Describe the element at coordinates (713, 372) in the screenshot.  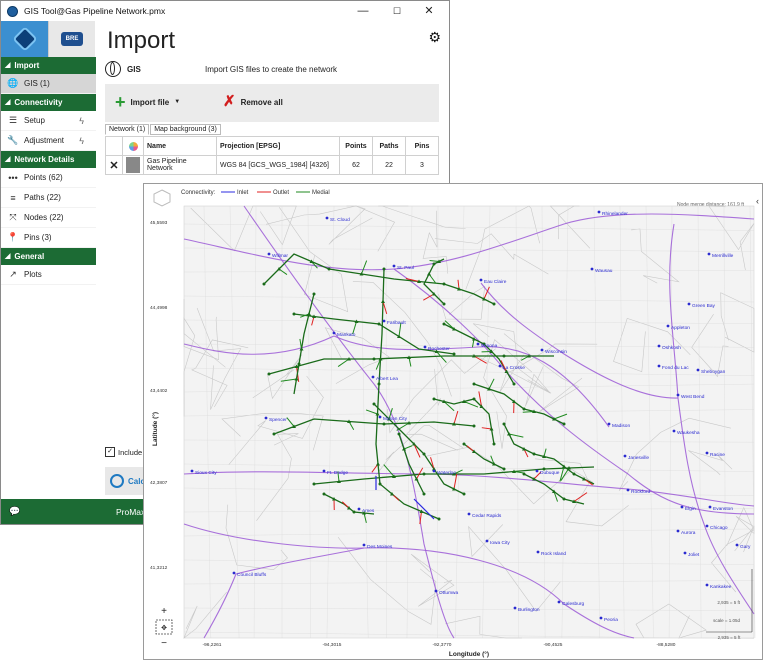
I see `city-label: Sheboygan` at that location.